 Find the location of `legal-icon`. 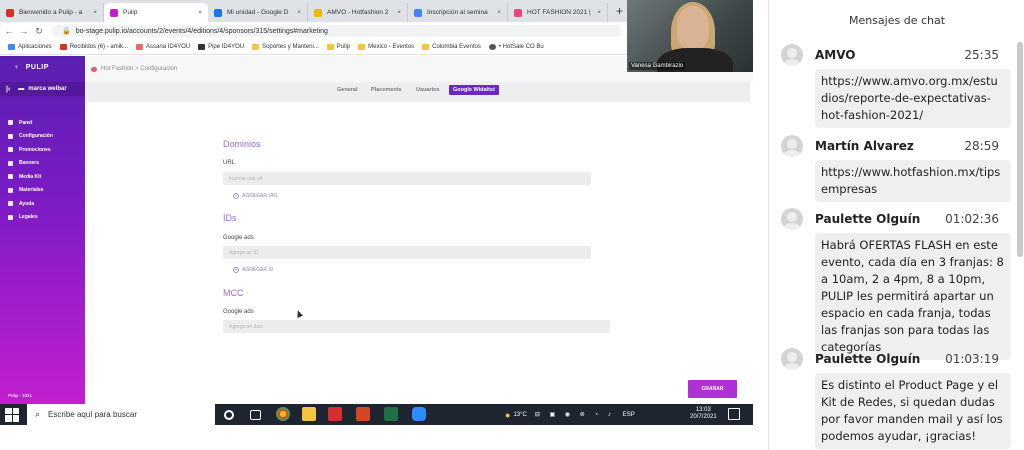

legal-icon is located at coordinates (10, 217).